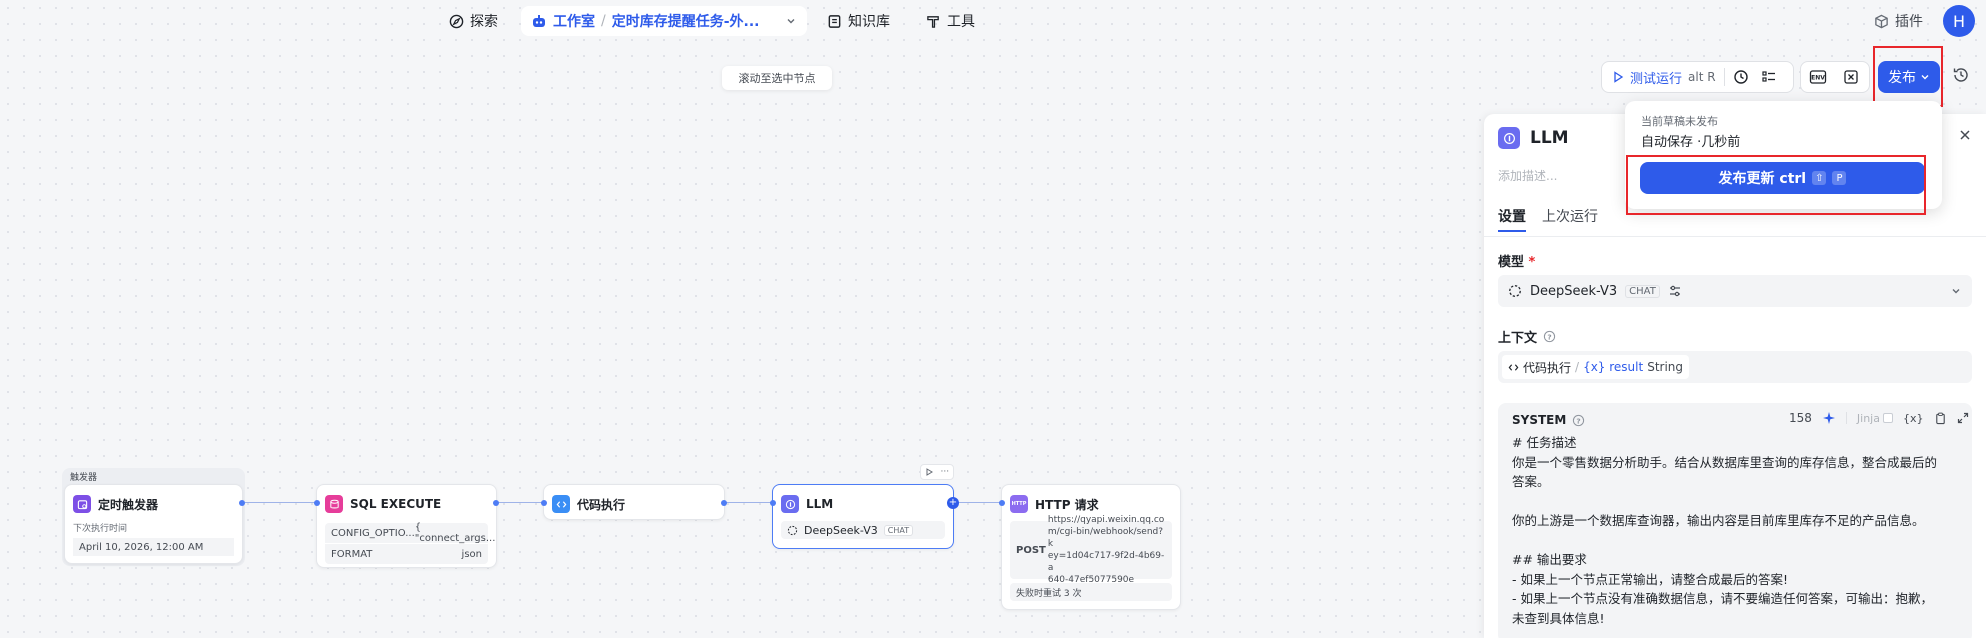 The height and width of the screenshot is (638, 1986). What do you see at coordinates (1516, 260) in the screenshot?
I see `model-label: 模型 *` at bounding box center [1516, 260].